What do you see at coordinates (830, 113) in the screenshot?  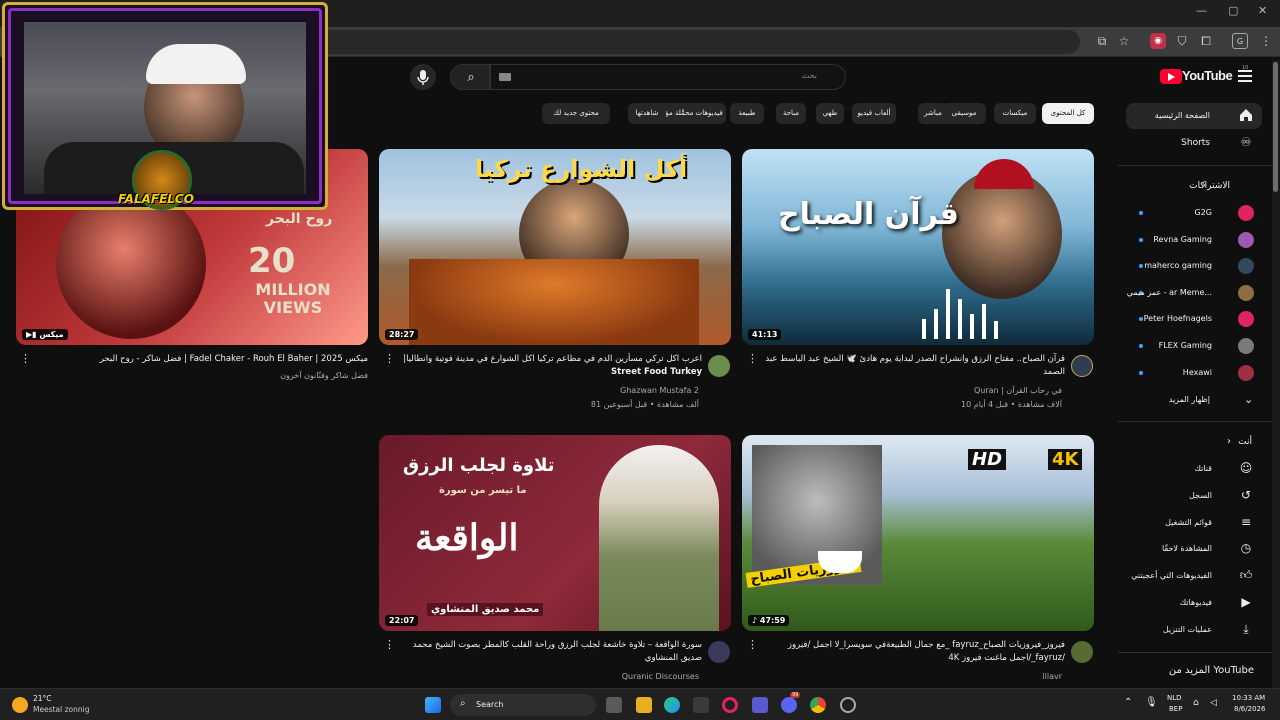 I see `chip-5: طهي` at bounding box center [830, 113].